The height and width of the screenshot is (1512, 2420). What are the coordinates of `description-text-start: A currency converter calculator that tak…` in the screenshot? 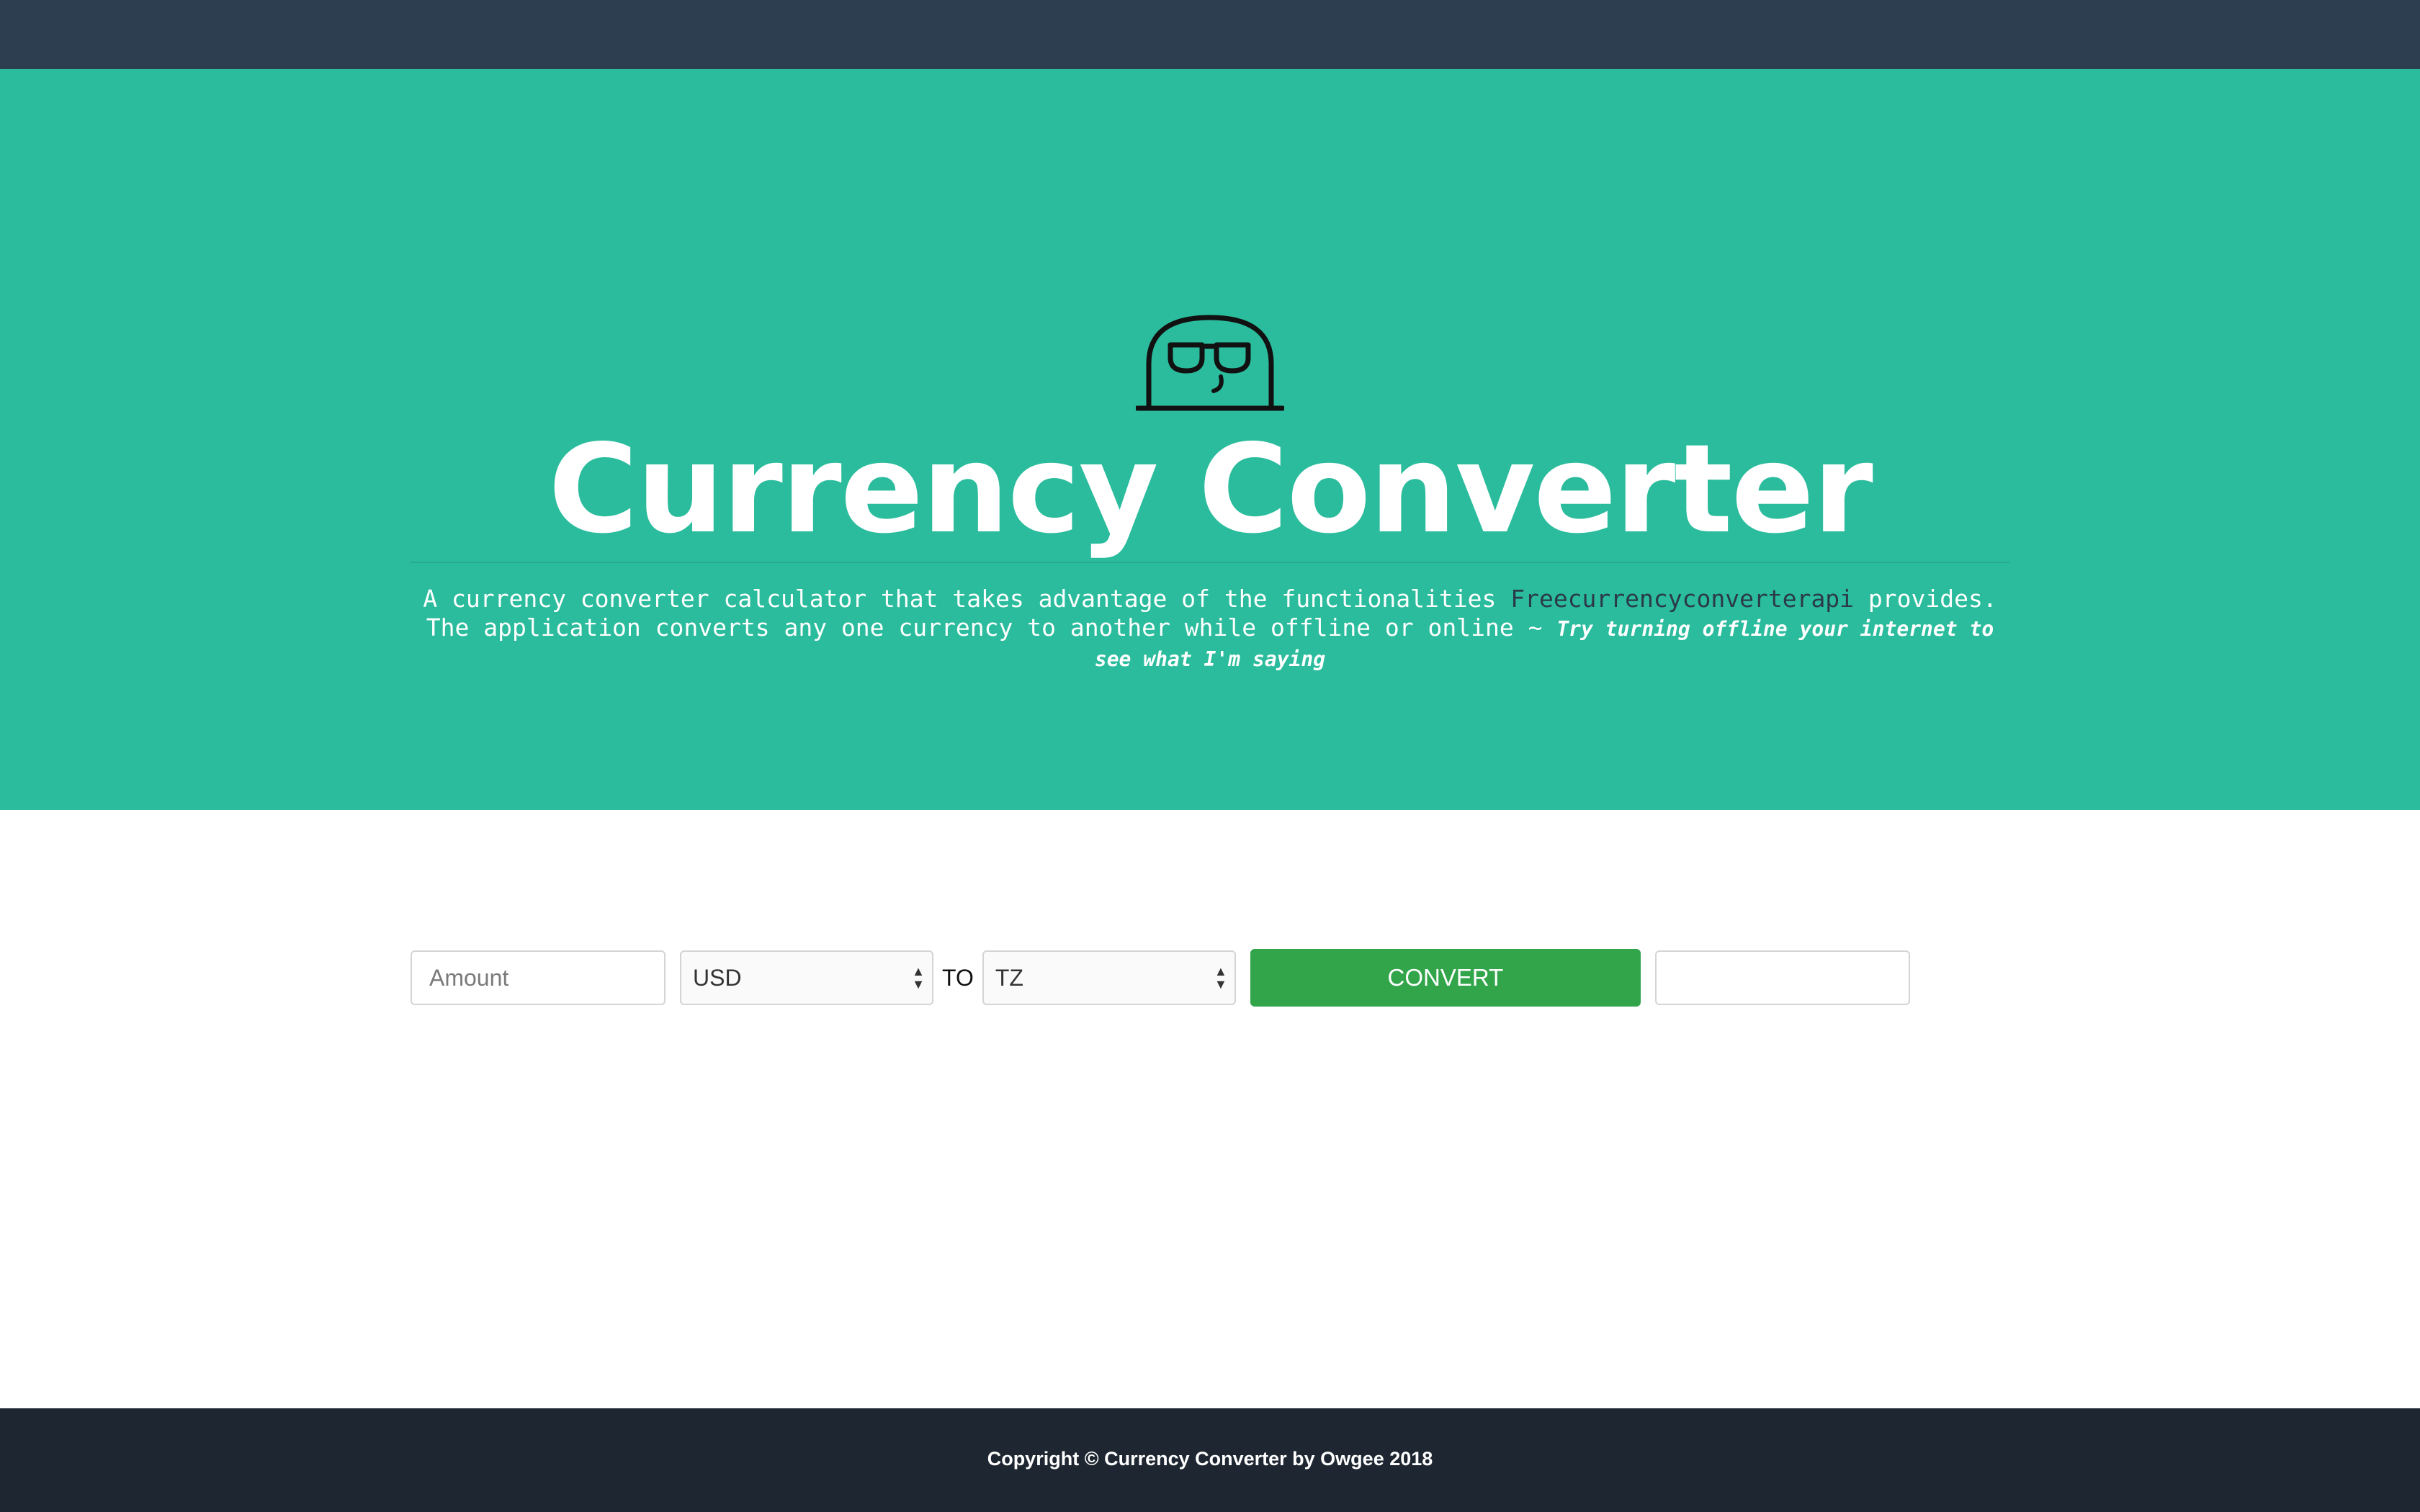 It's located at (967, 599).